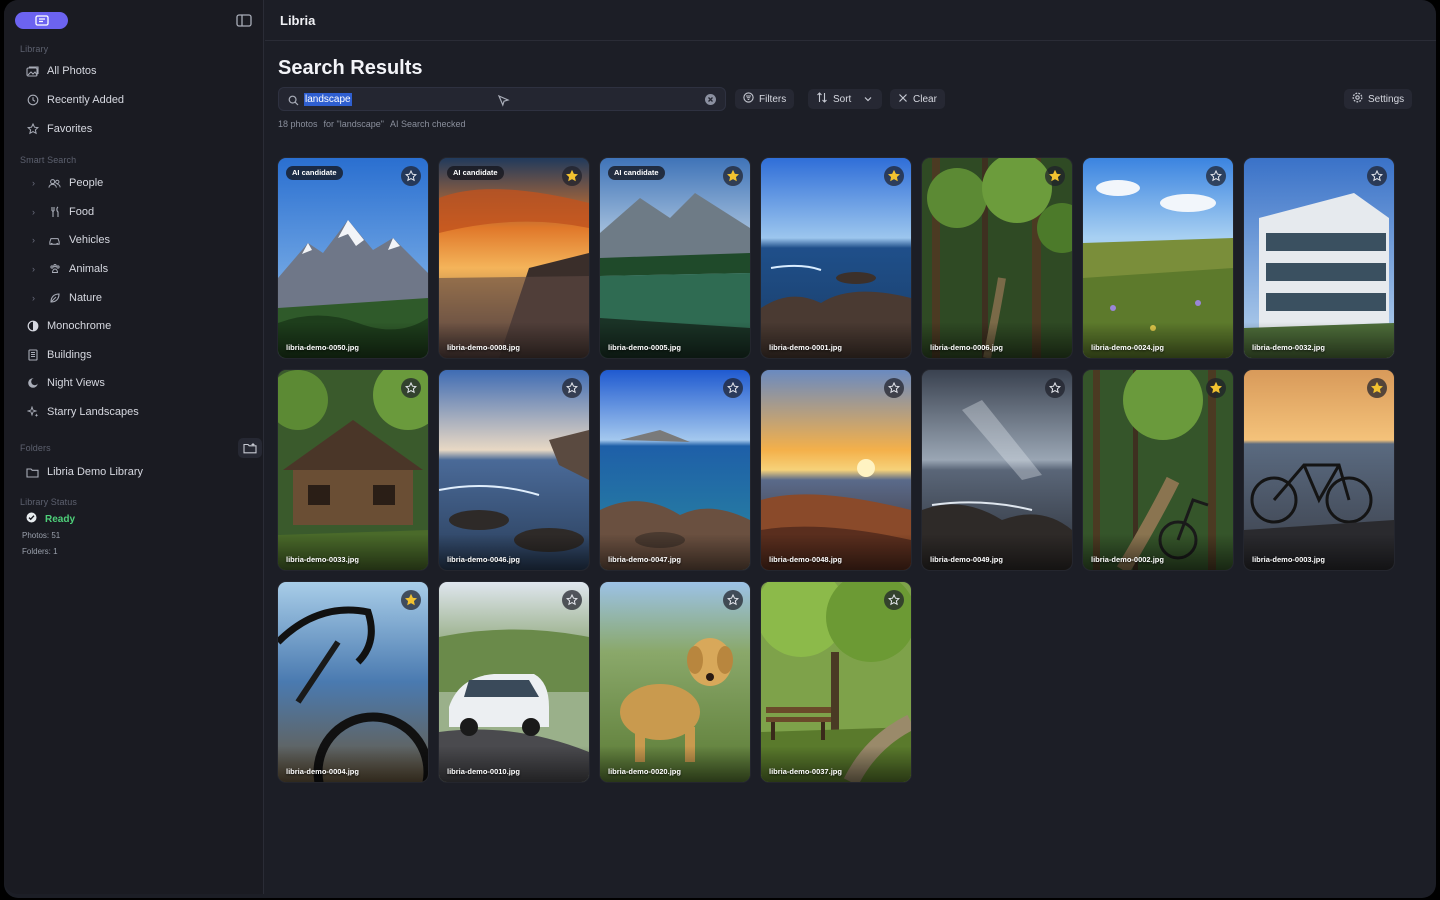  Describe the element at coordinates (67, 298) in the screenshot. I see `sidebar-item-nature: › Nature` at that location.